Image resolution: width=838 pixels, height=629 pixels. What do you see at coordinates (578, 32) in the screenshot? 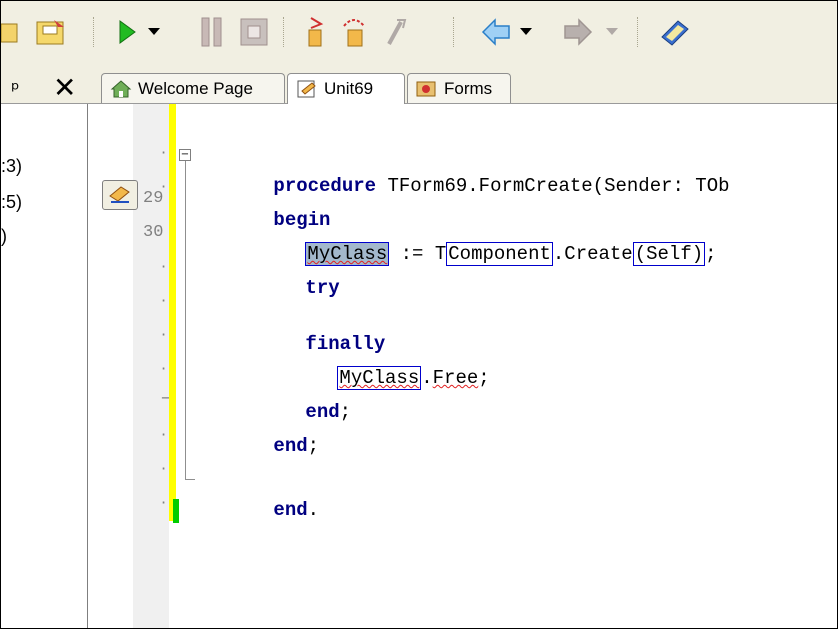
I see `forward-icon` at bounding box center [578, 32].